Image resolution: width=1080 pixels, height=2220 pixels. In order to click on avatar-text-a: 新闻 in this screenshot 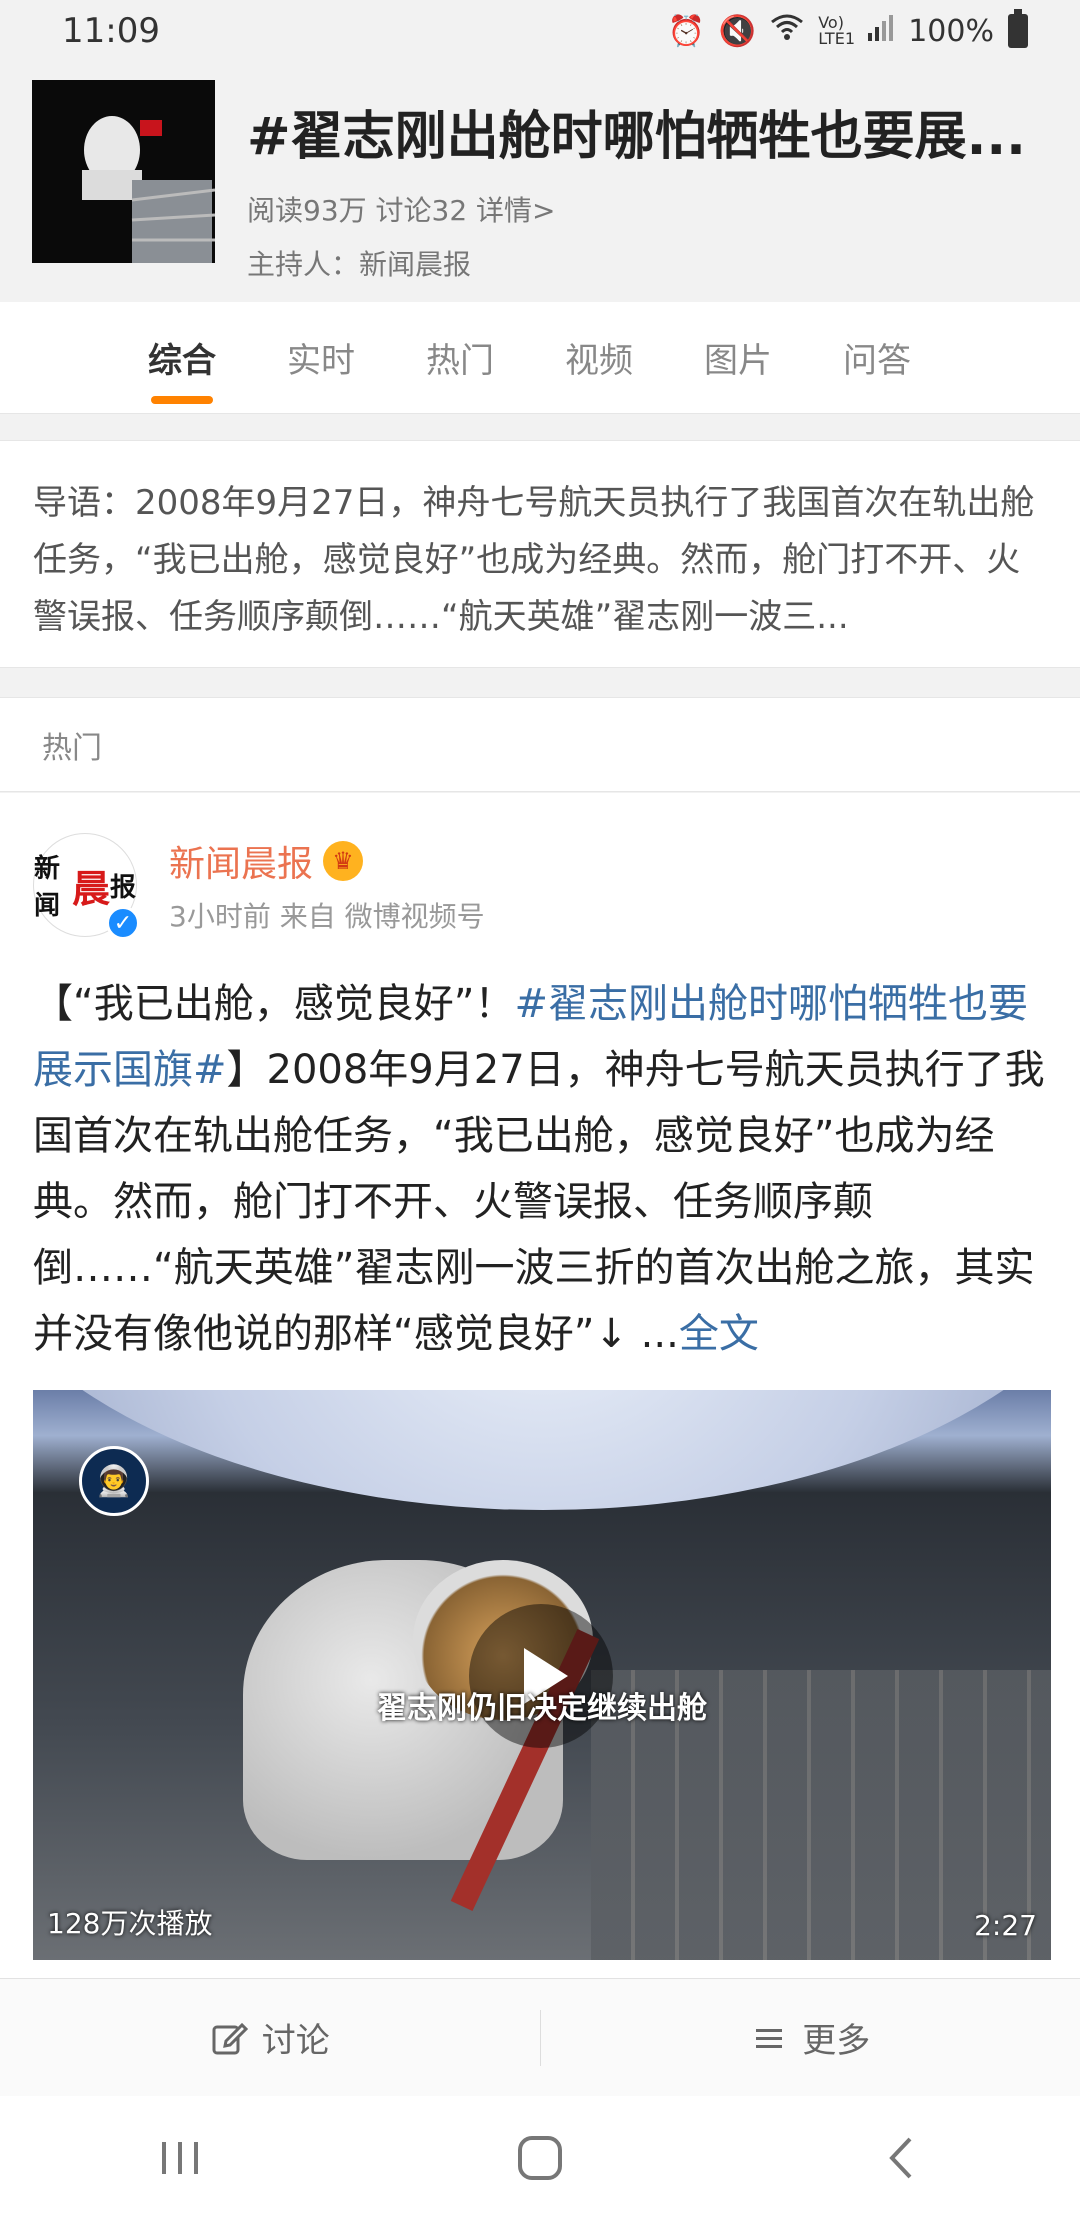, I will do `click(47, 887)`.